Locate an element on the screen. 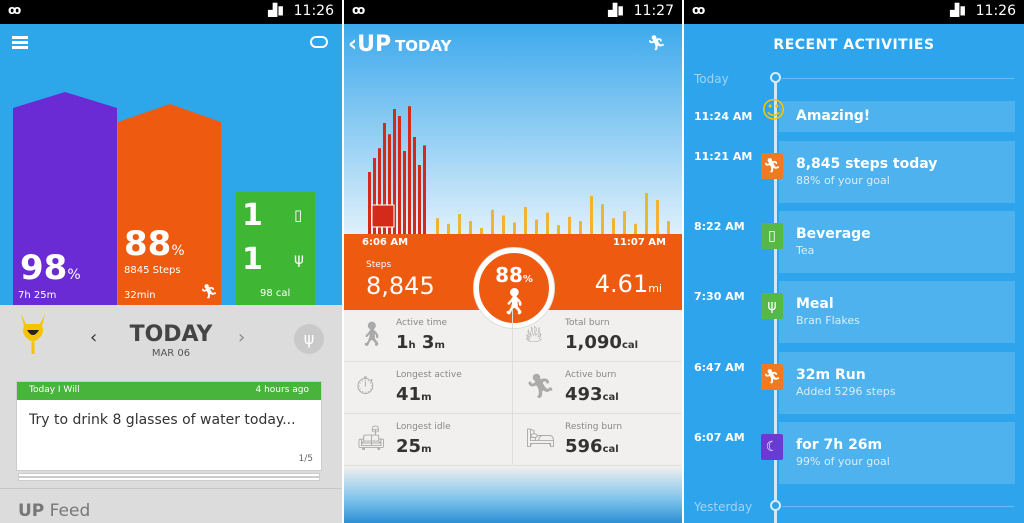  brand-logo: UP is located at coordinates (374, 44).